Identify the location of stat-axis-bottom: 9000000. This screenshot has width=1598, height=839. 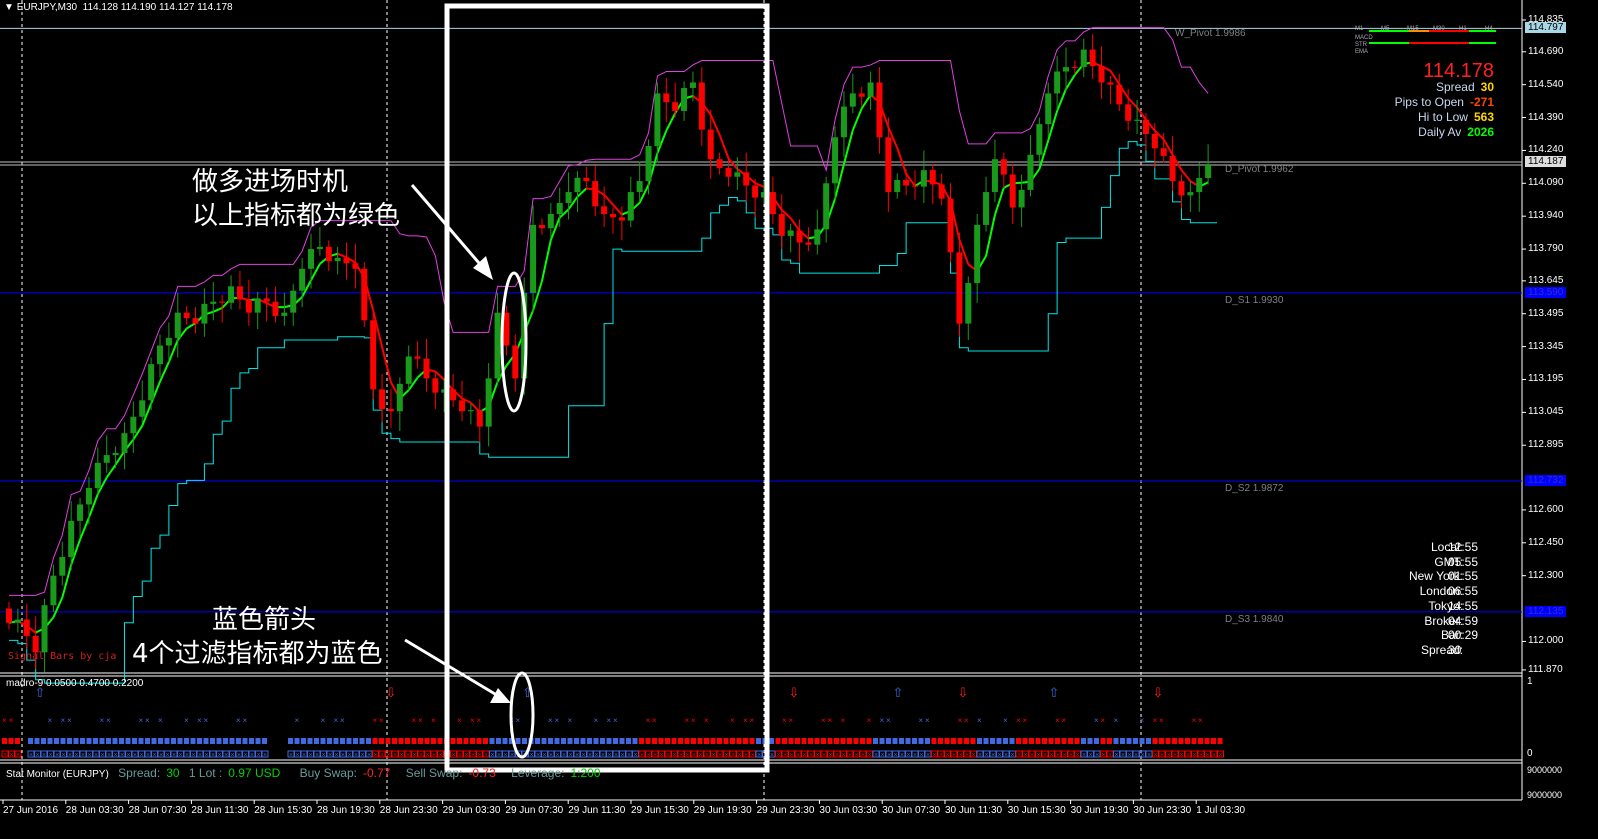
(1545, 795).